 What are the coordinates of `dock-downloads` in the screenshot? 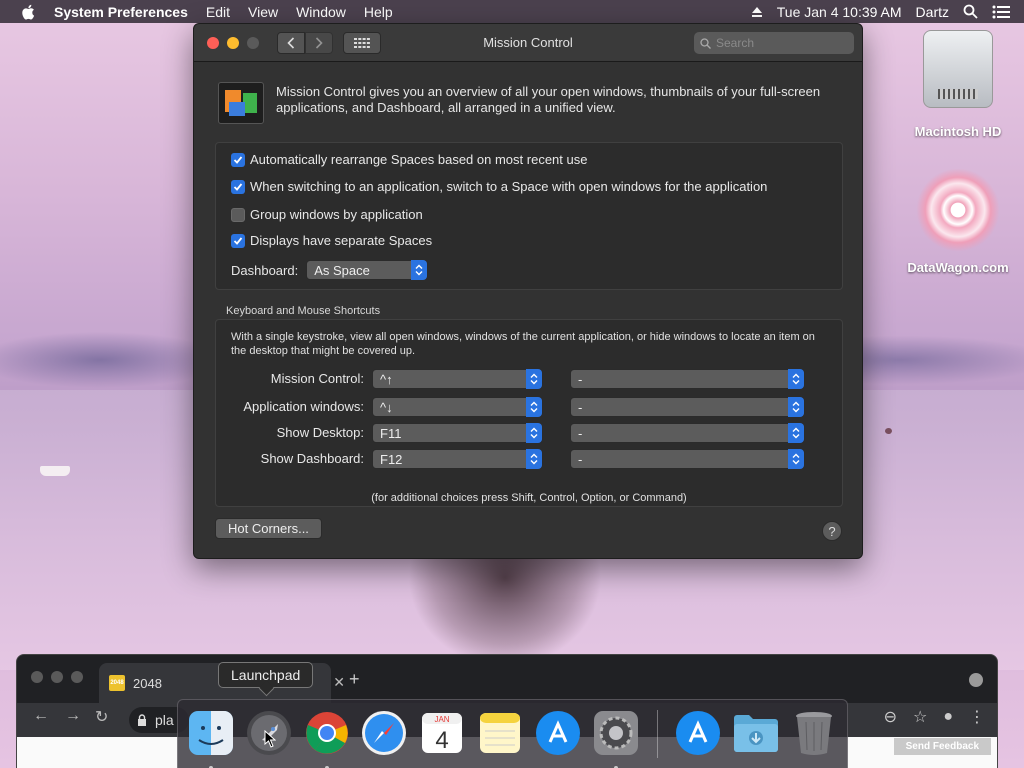 It's located at (756, 733).